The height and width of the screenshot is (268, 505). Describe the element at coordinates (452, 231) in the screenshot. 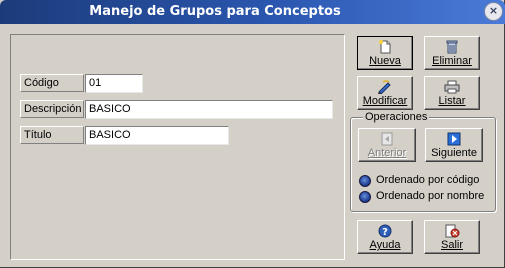

I see `exit-door-icon` at that location.